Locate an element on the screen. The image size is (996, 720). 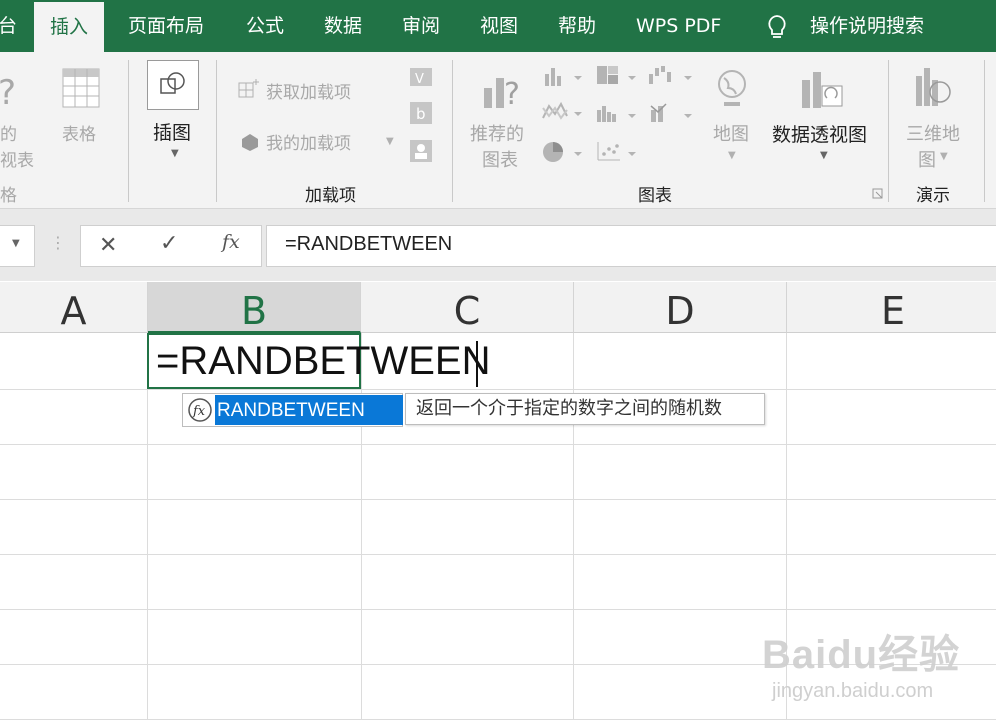
tab-page-layout: 页面布局 is located at coordinates (166, 26).